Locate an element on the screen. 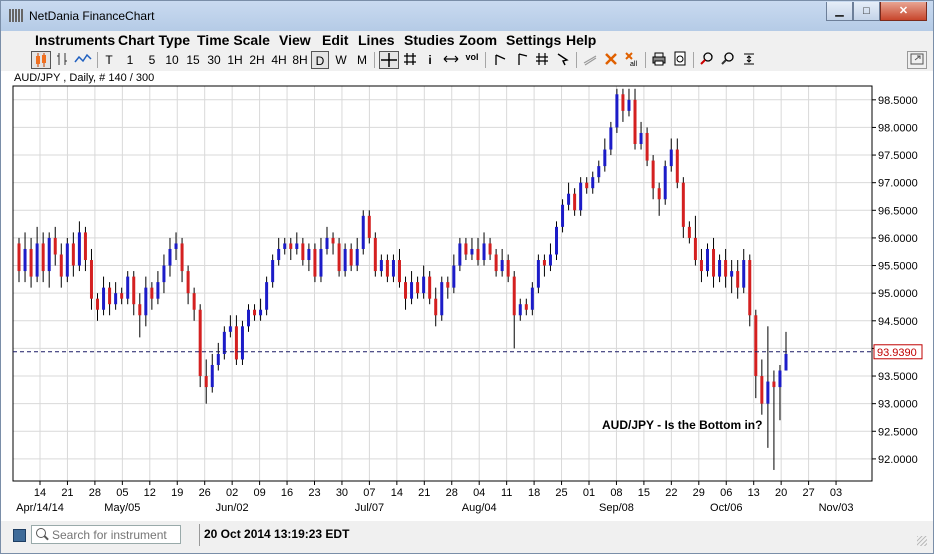  x-tick-label: 14 is located at coordinates (397, 493).